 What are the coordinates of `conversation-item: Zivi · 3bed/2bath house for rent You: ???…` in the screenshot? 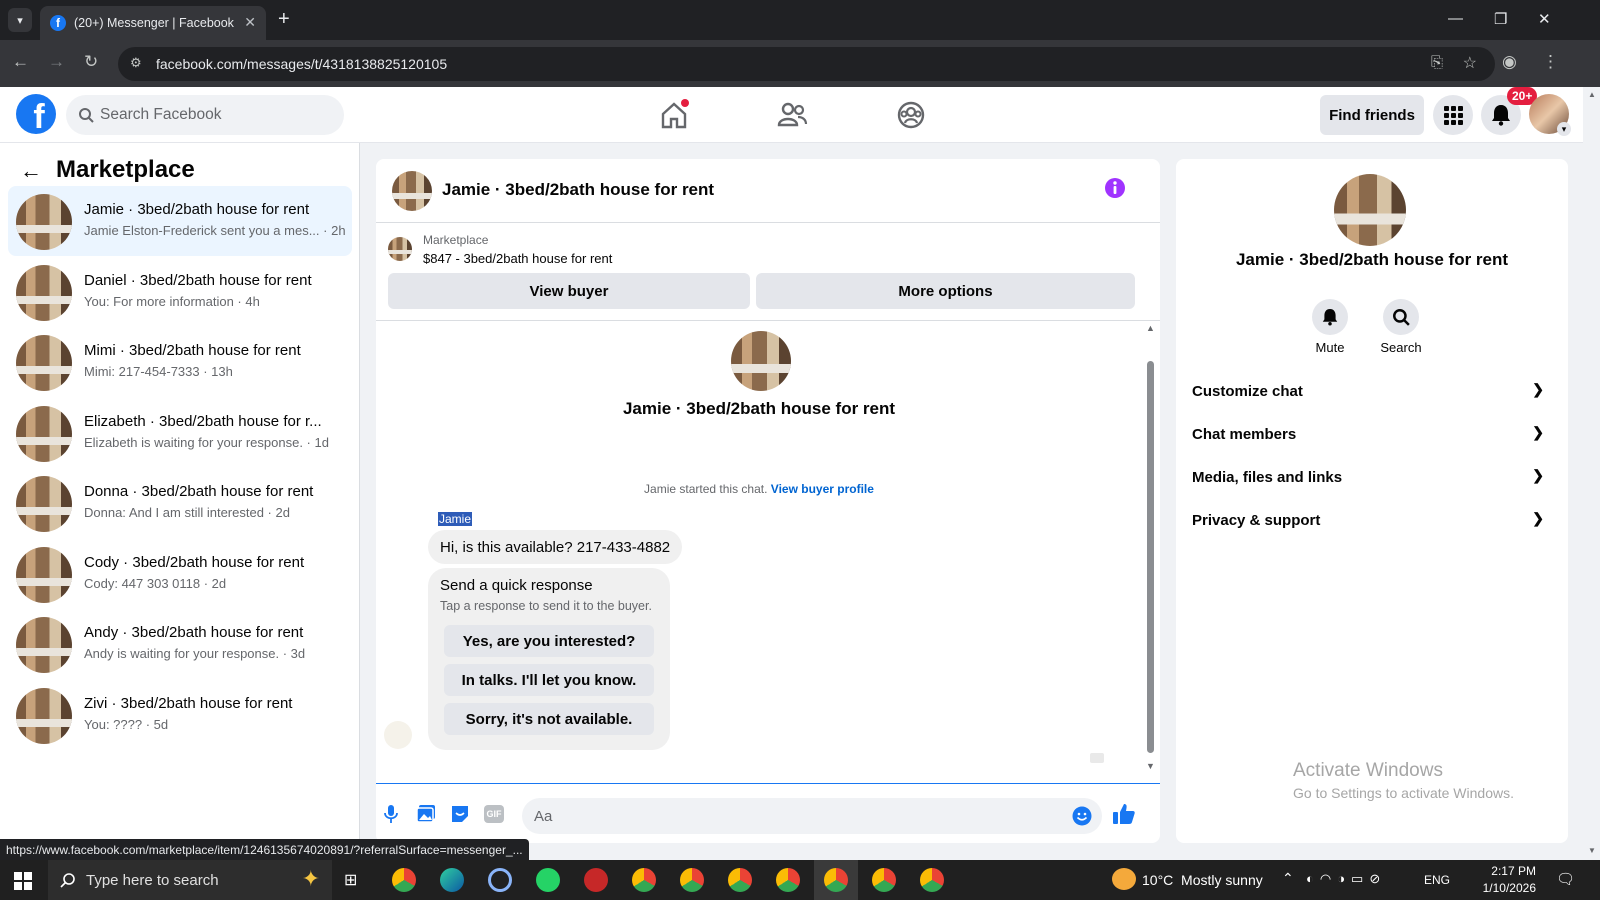 It's located at (180, 715).